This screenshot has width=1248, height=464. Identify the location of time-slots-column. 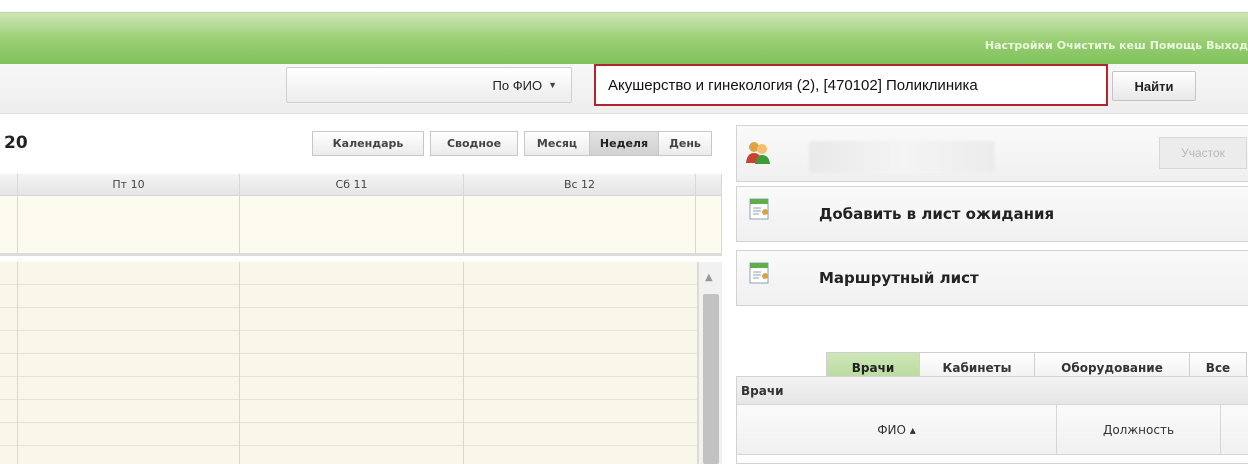
(9, 363).